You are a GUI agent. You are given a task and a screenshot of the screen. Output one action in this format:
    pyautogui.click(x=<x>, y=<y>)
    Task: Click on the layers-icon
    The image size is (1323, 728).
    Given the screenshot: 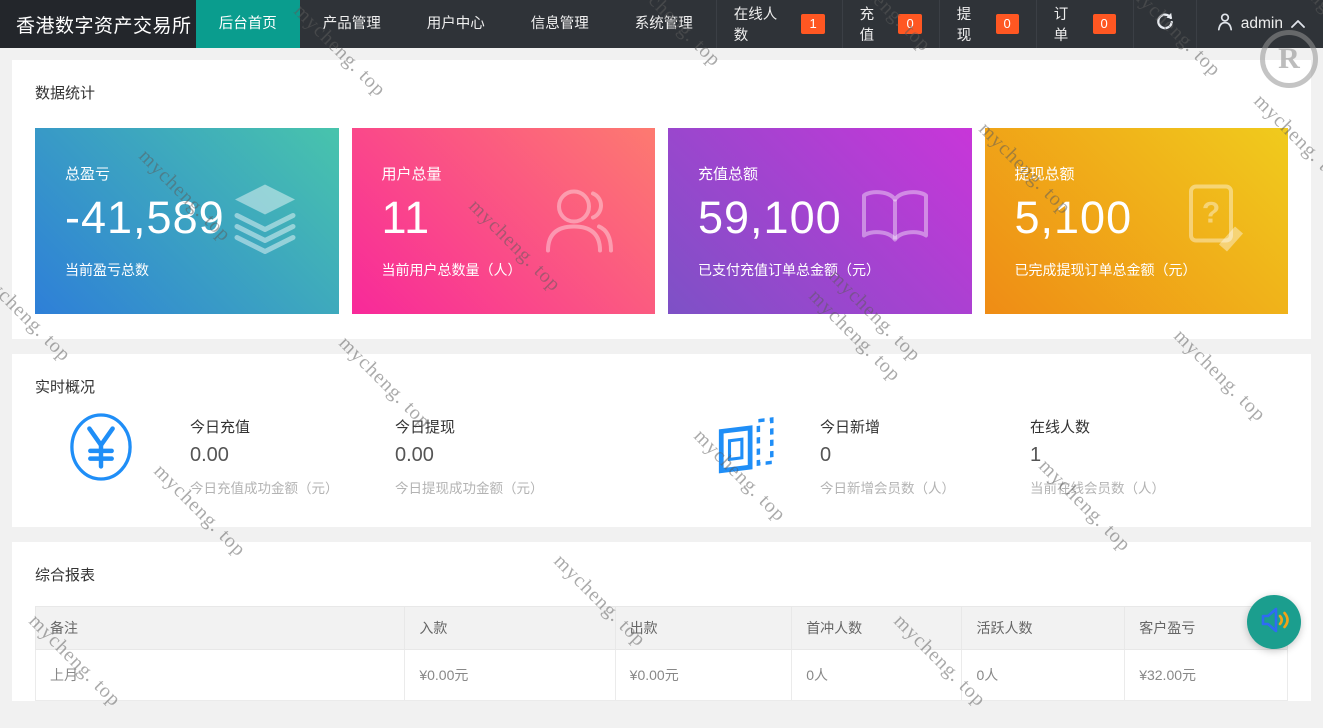 What is the action you would take?
    pyautogui.click(x=265, y=221)
    